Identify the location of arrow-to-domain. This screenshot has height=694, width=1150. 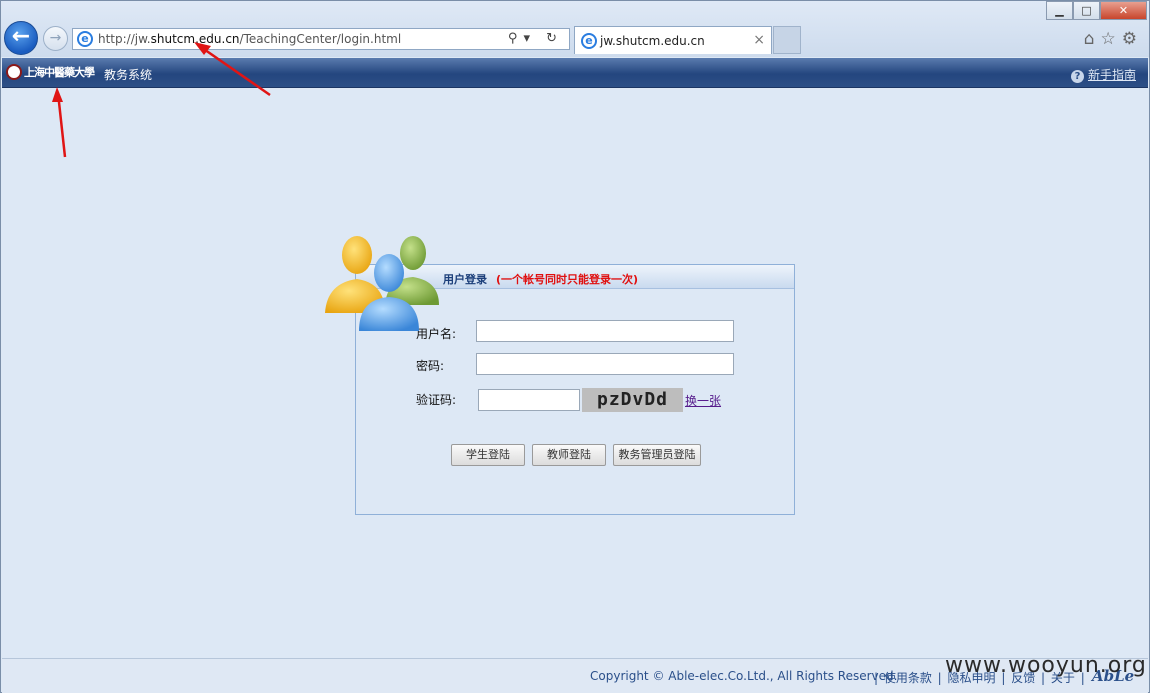
(232, 69).